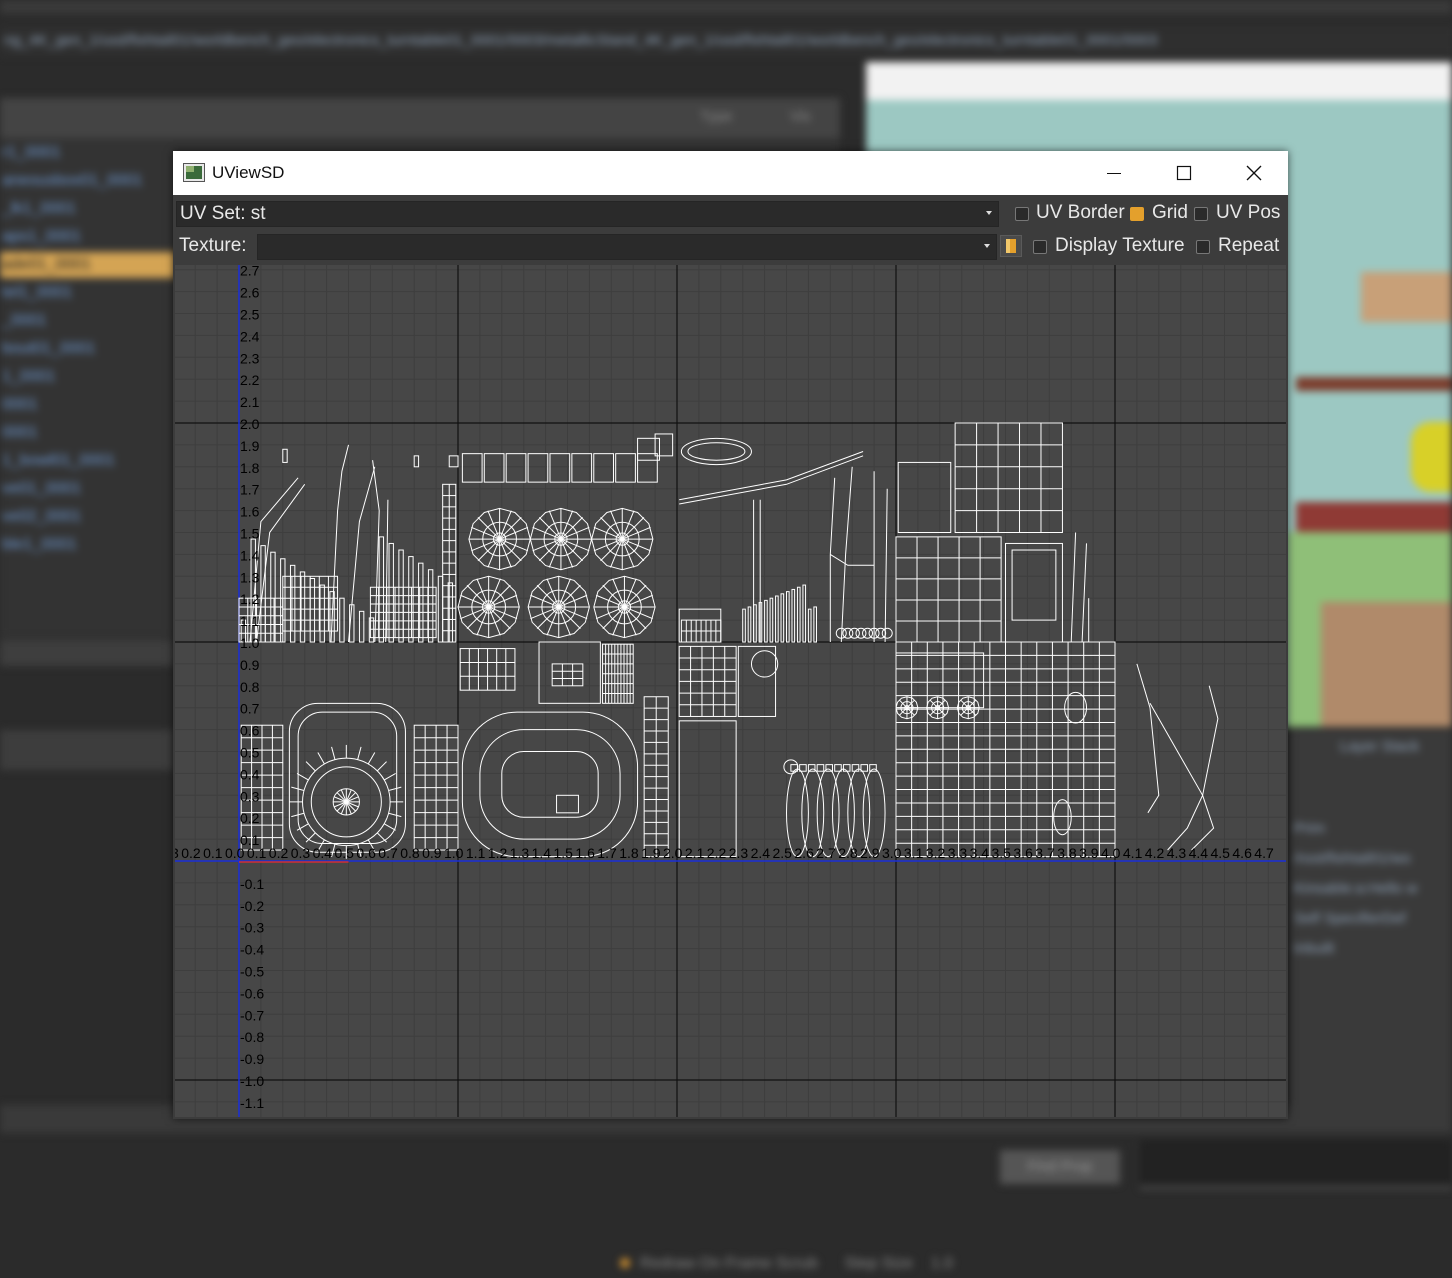 The width and height of the screenshot is (1452, 1278). I want to click on uv-square-shell, so click(924, 497).